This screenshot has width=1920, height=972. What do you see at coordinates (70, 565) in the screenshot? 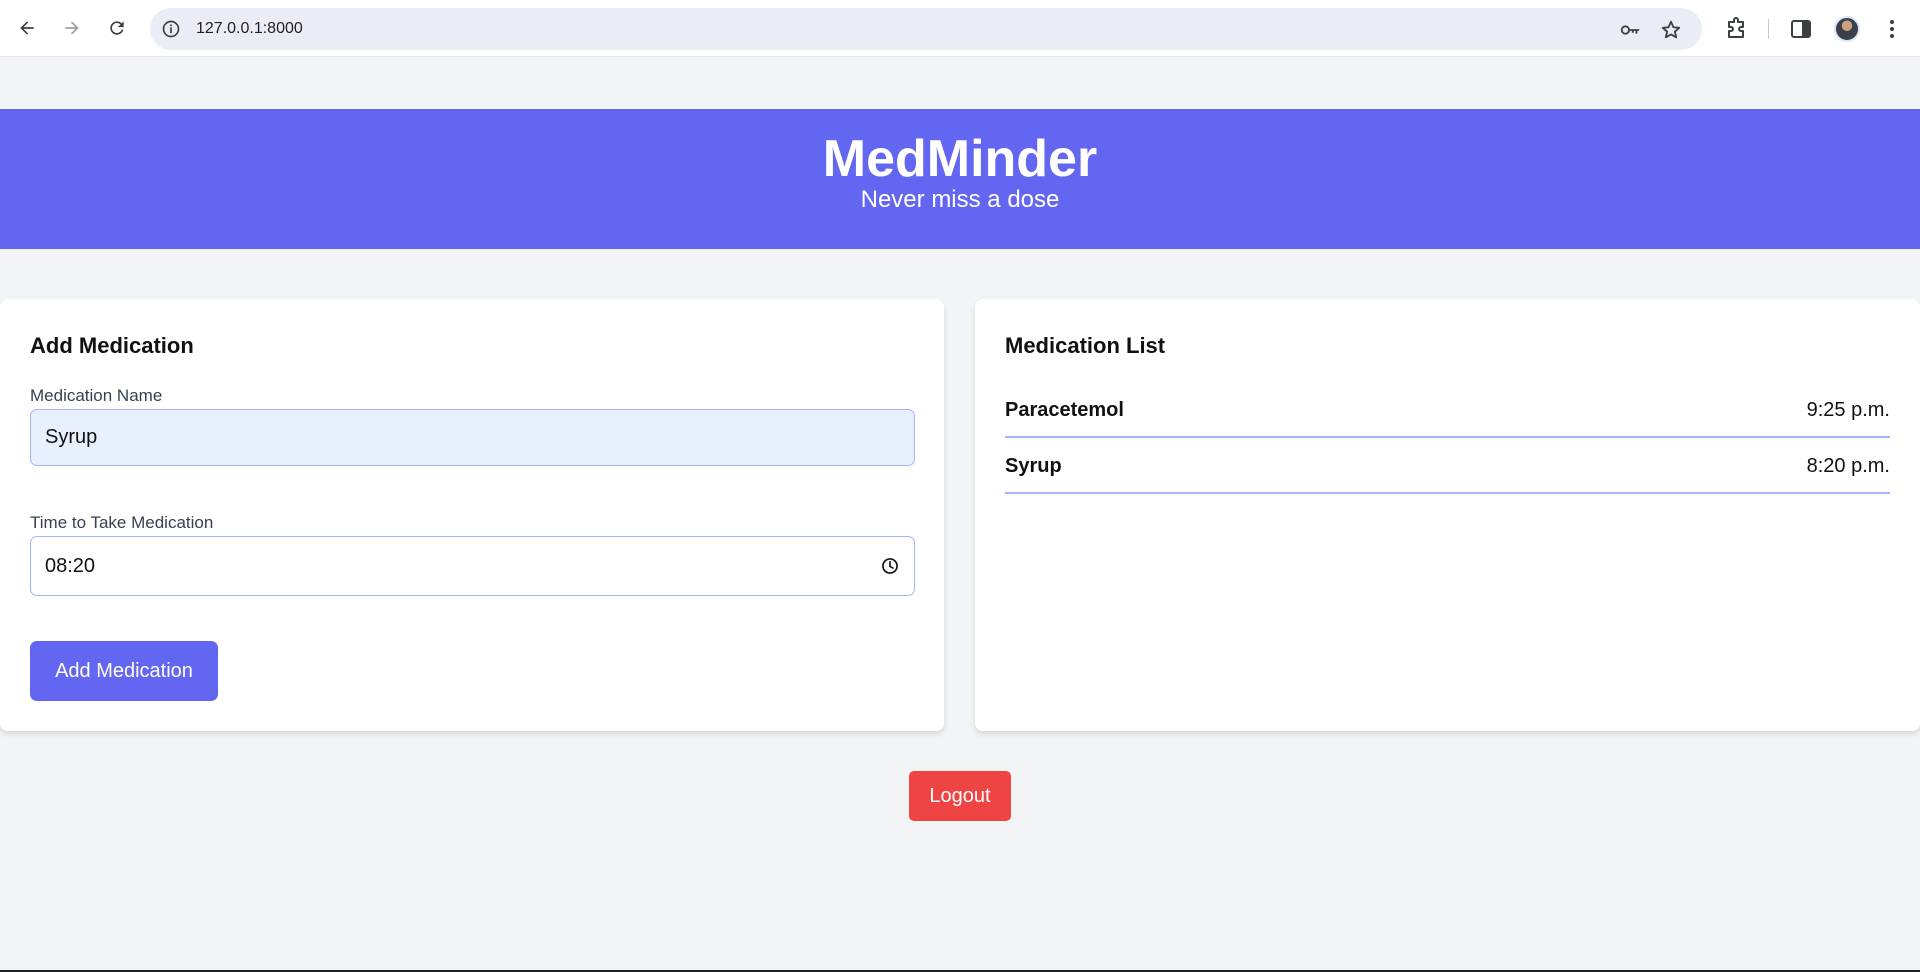
I see `medication-time-value: 08:20` at bounding box center [70, 565].